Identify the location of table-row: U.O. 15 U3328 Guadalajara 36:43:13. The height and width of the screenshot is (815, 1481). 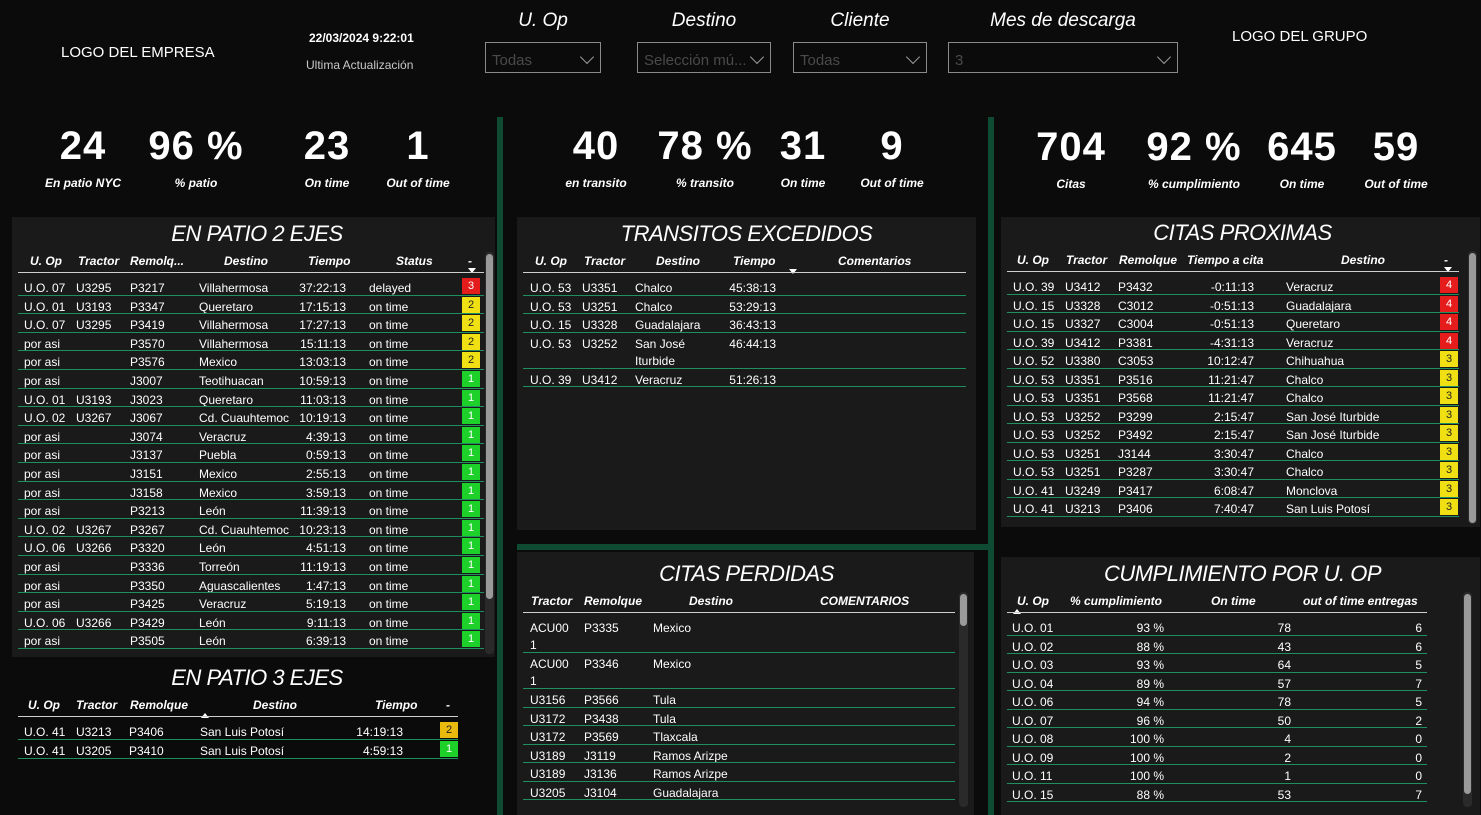
(744, 323).